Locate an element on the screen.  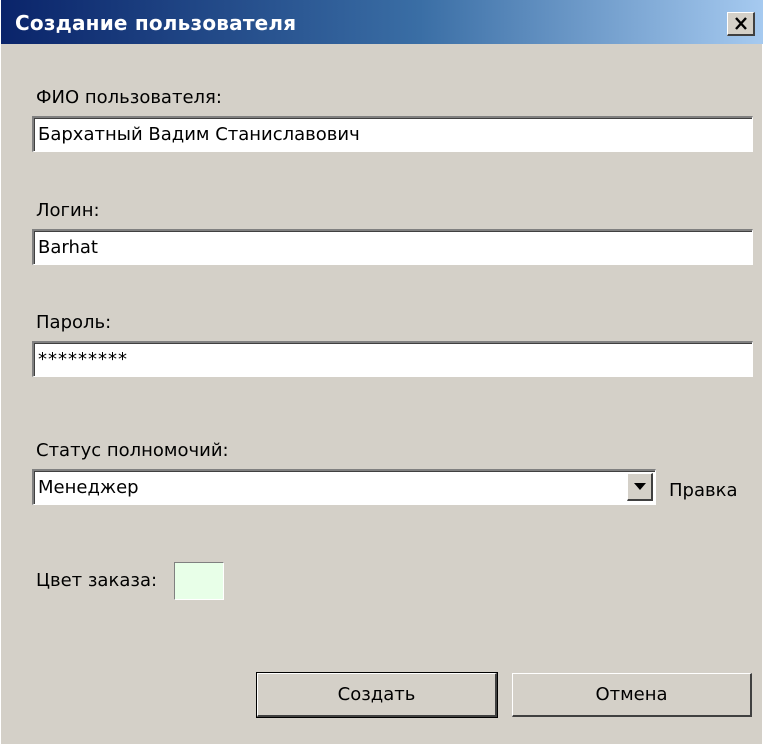
login-input: Barhat is located at coordinates (392, 247).